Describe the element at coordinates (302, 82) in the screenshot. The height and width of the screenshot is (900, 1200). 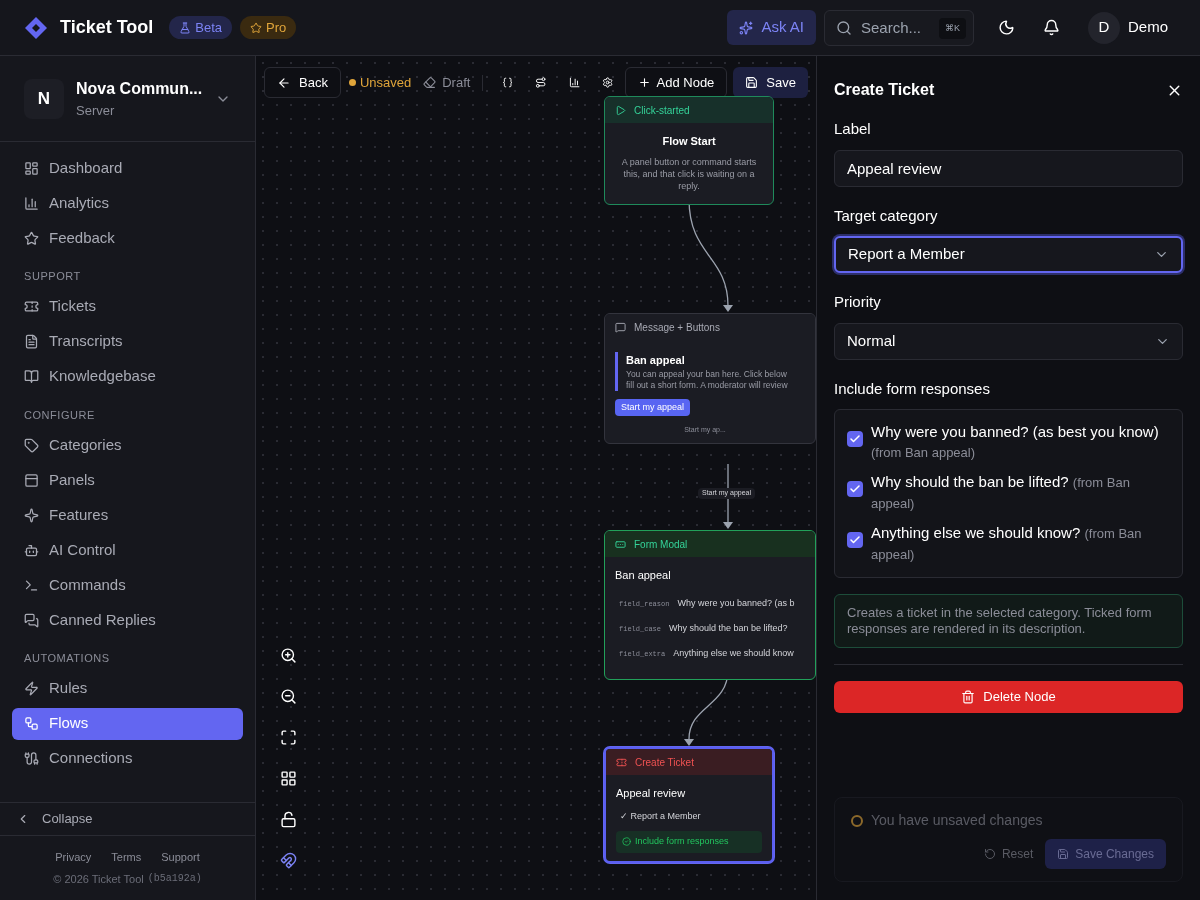
I see `back-button: Back` at that location.